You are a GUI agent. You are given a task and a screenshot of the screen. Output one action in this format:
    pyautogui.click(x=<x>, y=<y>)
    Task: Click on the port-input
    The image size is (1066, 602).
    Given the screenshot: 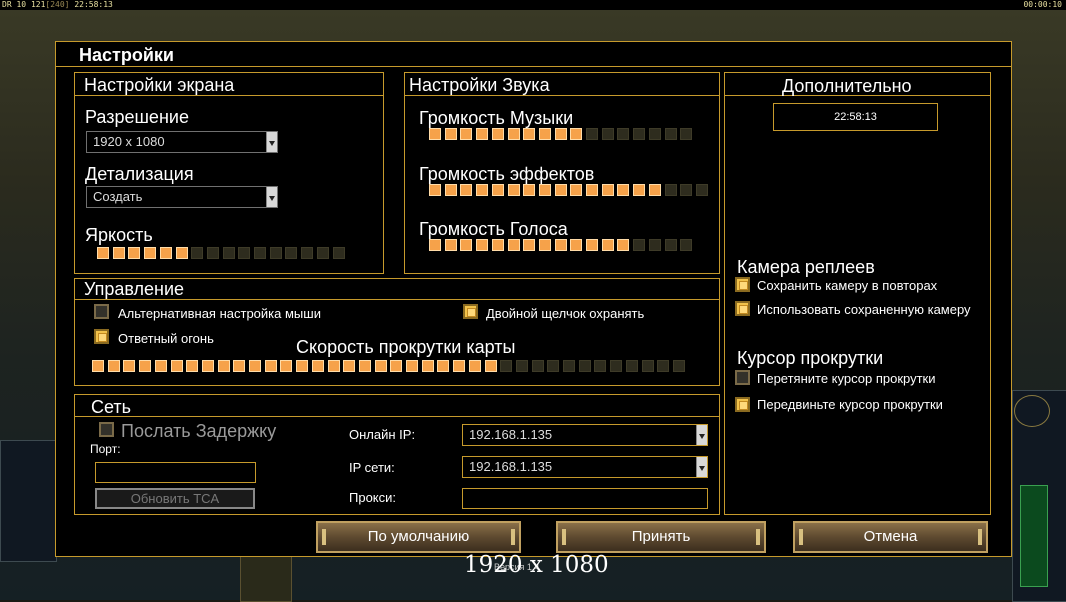 What is the action you would take?
    pyautogui.click(x=175, y=472)
    